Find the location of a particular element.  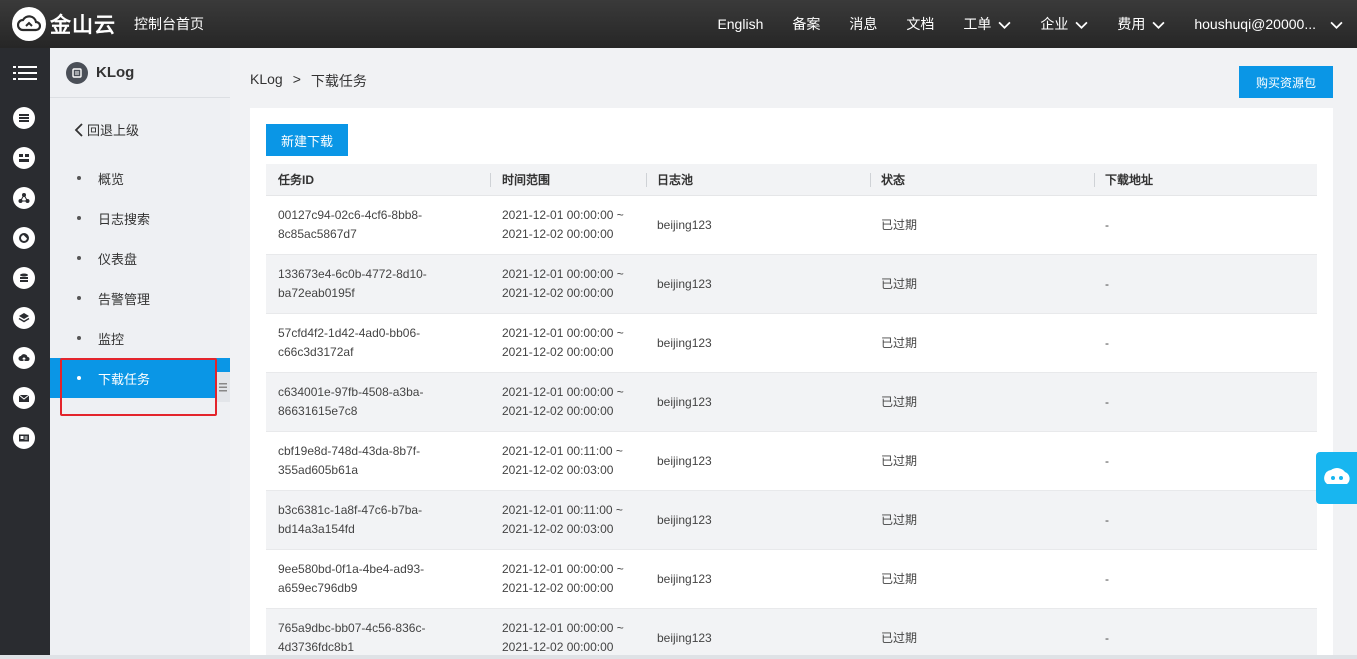

back-link: 回退上级 is located at coordinates (106, 129).